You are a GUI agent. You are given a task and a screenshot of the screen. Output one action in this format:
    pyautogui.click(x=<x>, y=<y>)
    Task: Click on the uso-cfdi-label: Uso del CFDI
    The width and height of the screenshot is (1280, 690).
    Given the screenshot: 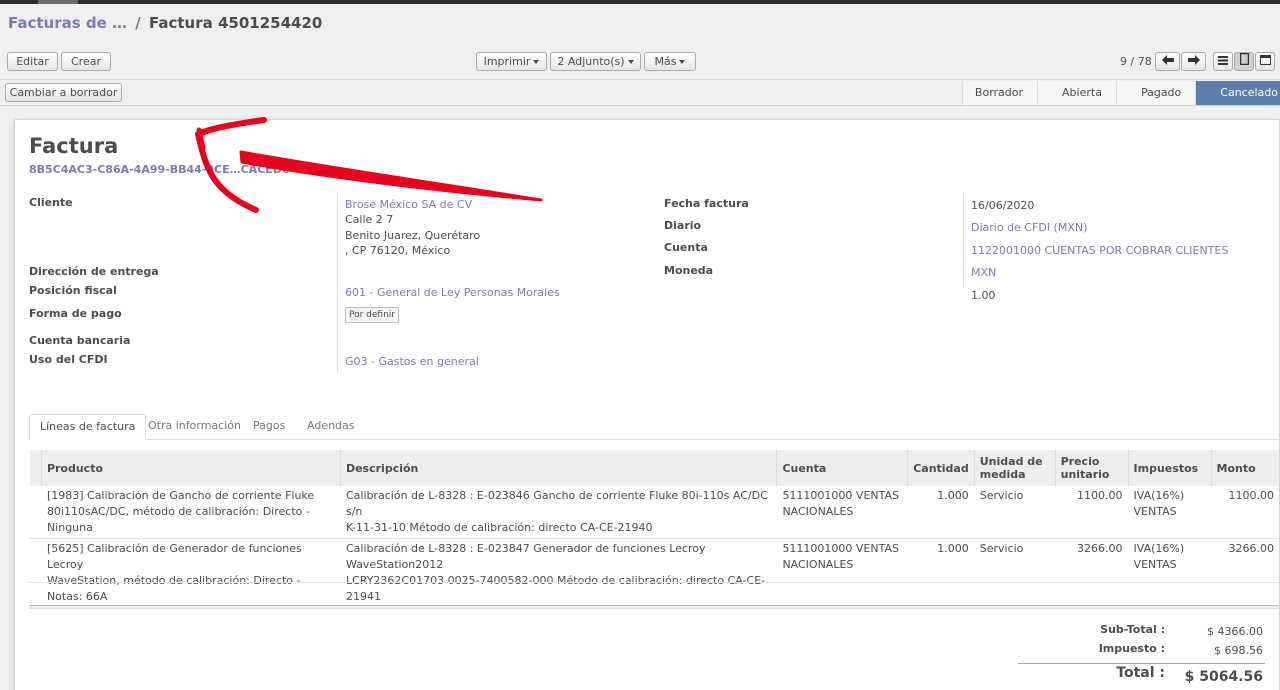 What is the action you would take?
    pyautogui.click(x=68, y=359)
    